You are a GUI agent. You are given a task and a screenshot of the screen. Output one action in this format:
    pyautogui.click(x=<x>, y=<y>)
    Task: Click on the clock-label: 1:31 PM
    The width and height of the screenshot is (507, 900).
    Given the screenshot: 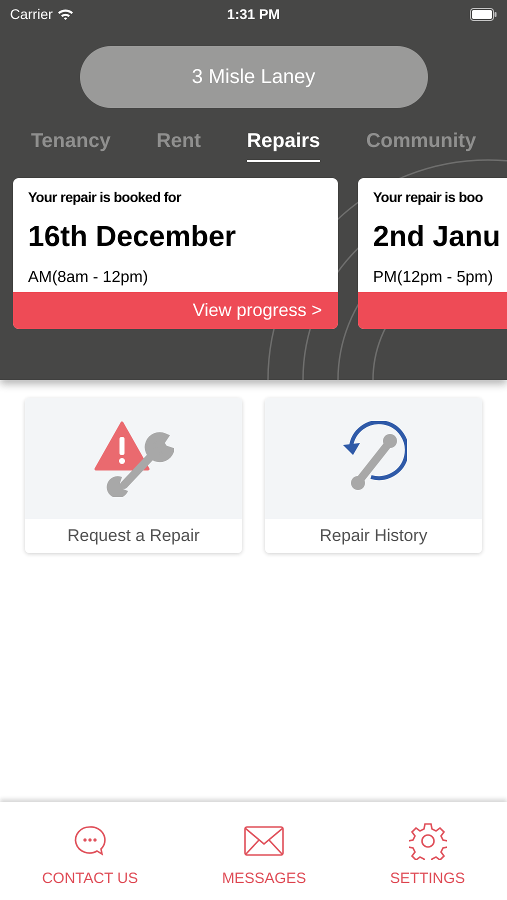 What is the action you would take?
    pyautogui.click(x=253, y=14)
    